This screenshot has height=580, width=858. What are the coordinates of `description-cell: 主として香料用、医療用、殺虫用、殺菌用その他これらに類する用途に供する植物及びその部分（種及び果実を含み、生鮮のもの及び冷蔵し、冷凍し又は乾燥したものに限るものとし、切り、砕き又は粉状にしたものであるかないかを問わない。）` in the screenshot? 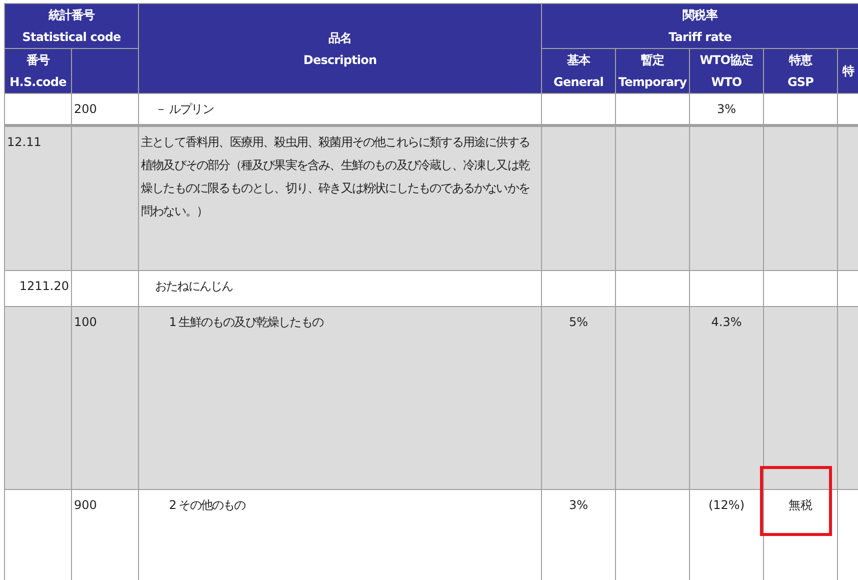 It's located at (340, 198).